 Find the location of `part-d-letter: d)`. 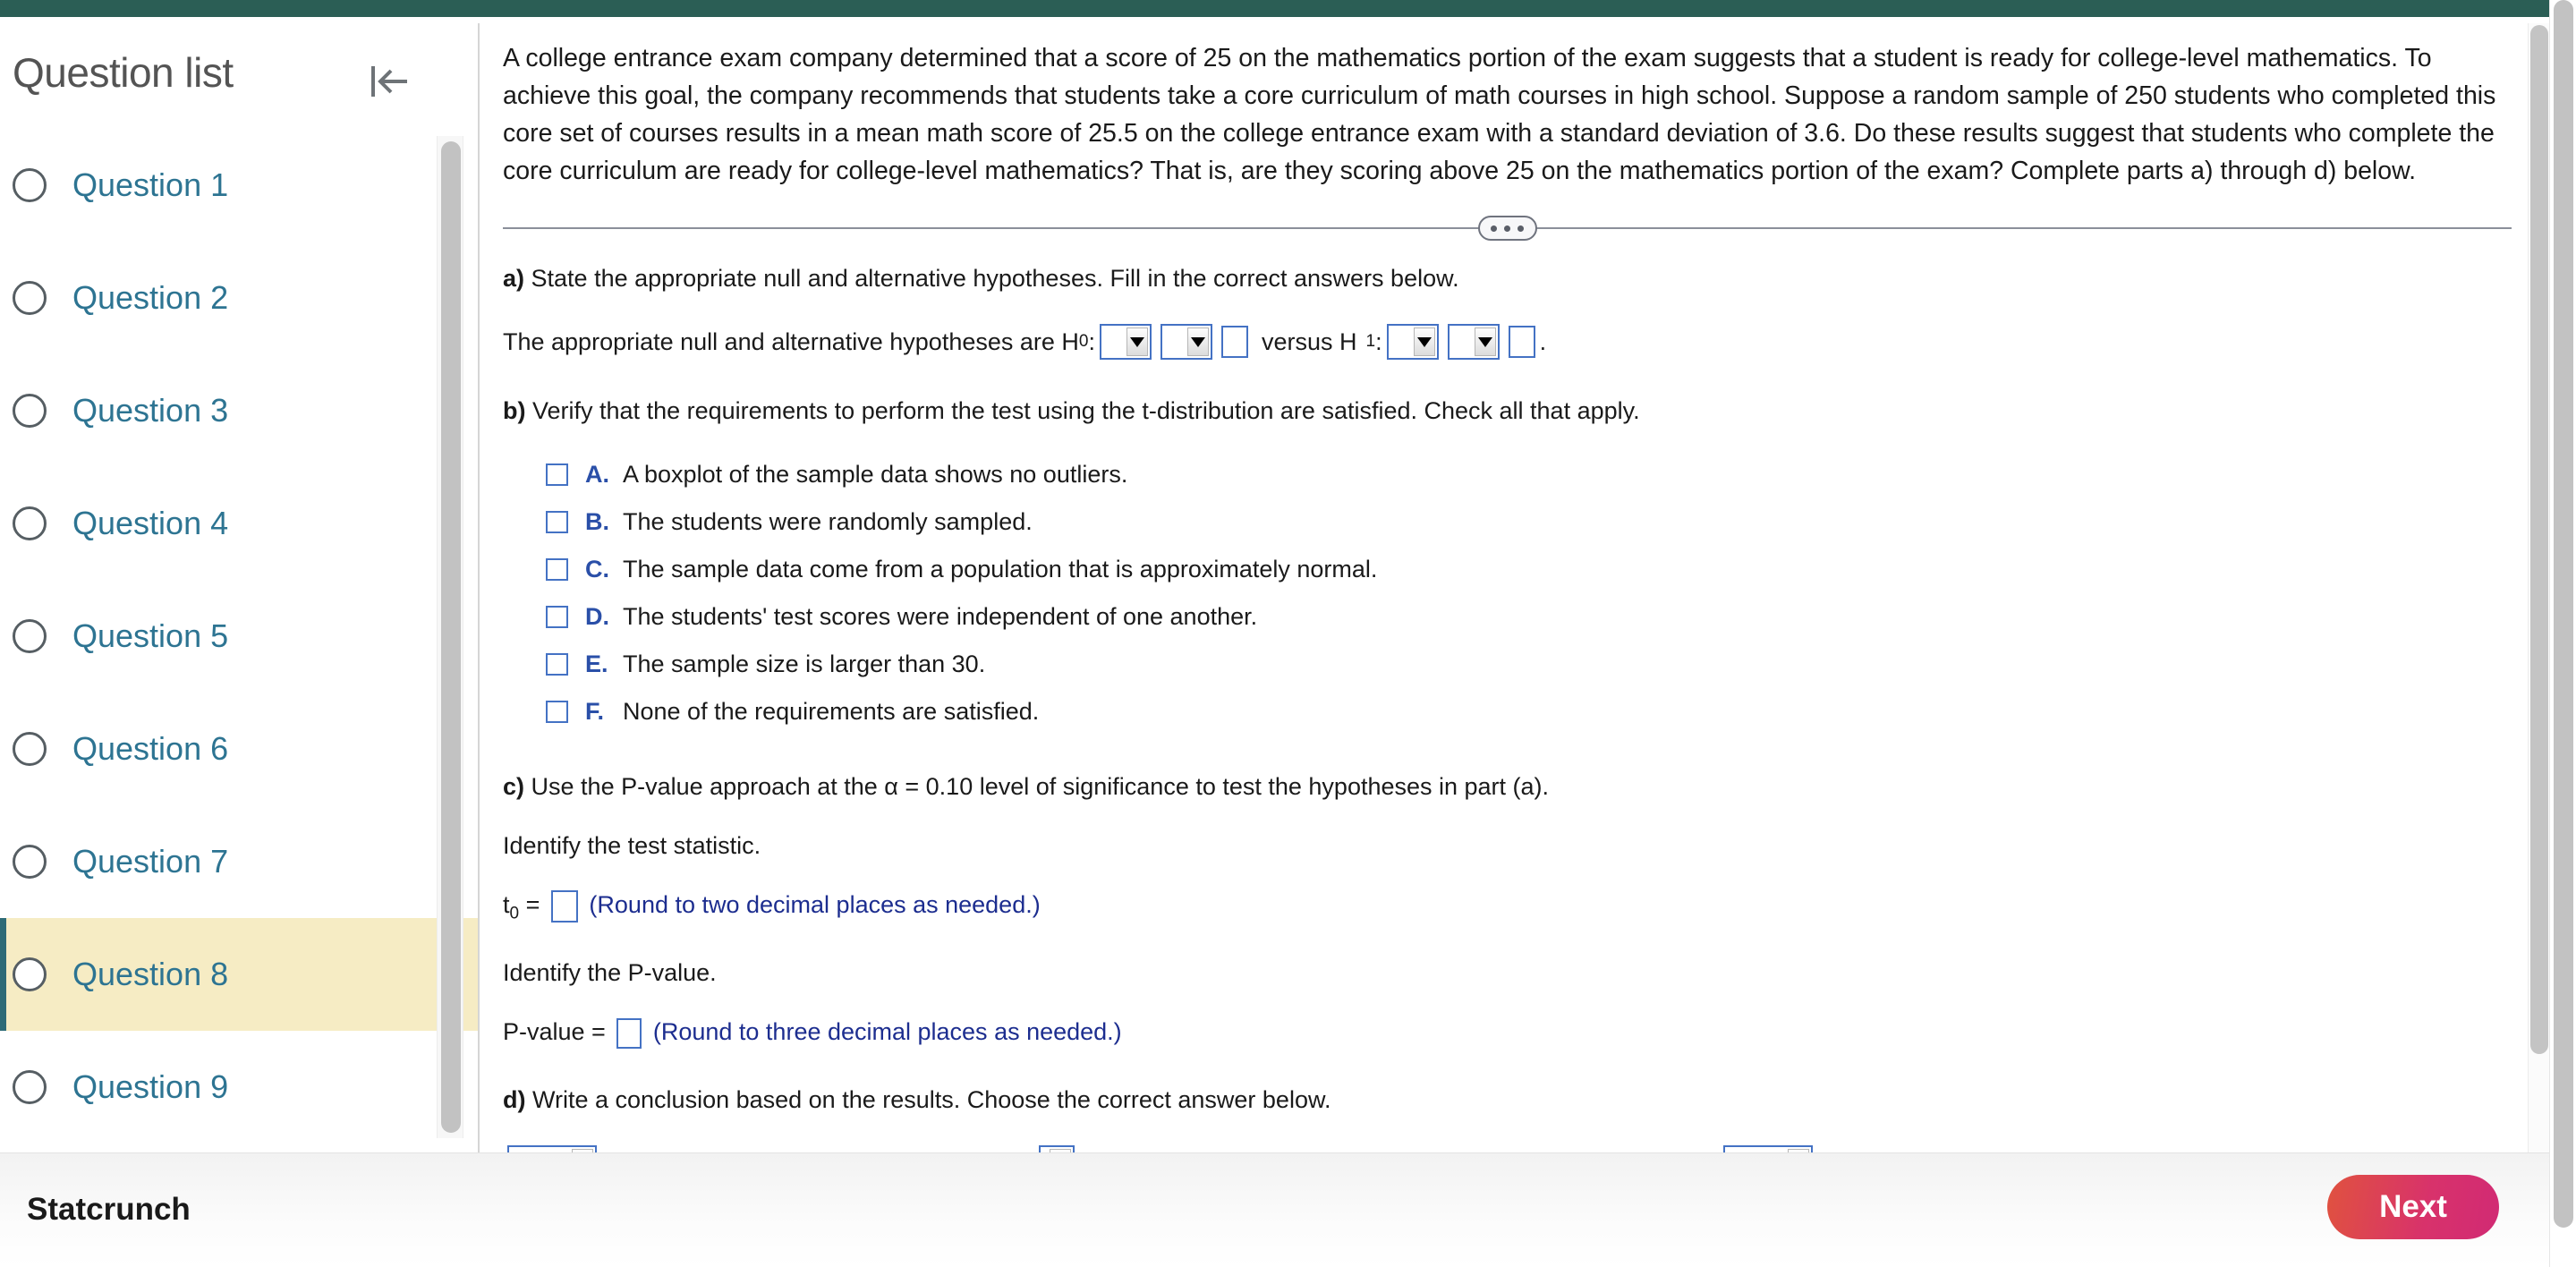

part-d-letter: d) is located at coordinates (514, 1100).